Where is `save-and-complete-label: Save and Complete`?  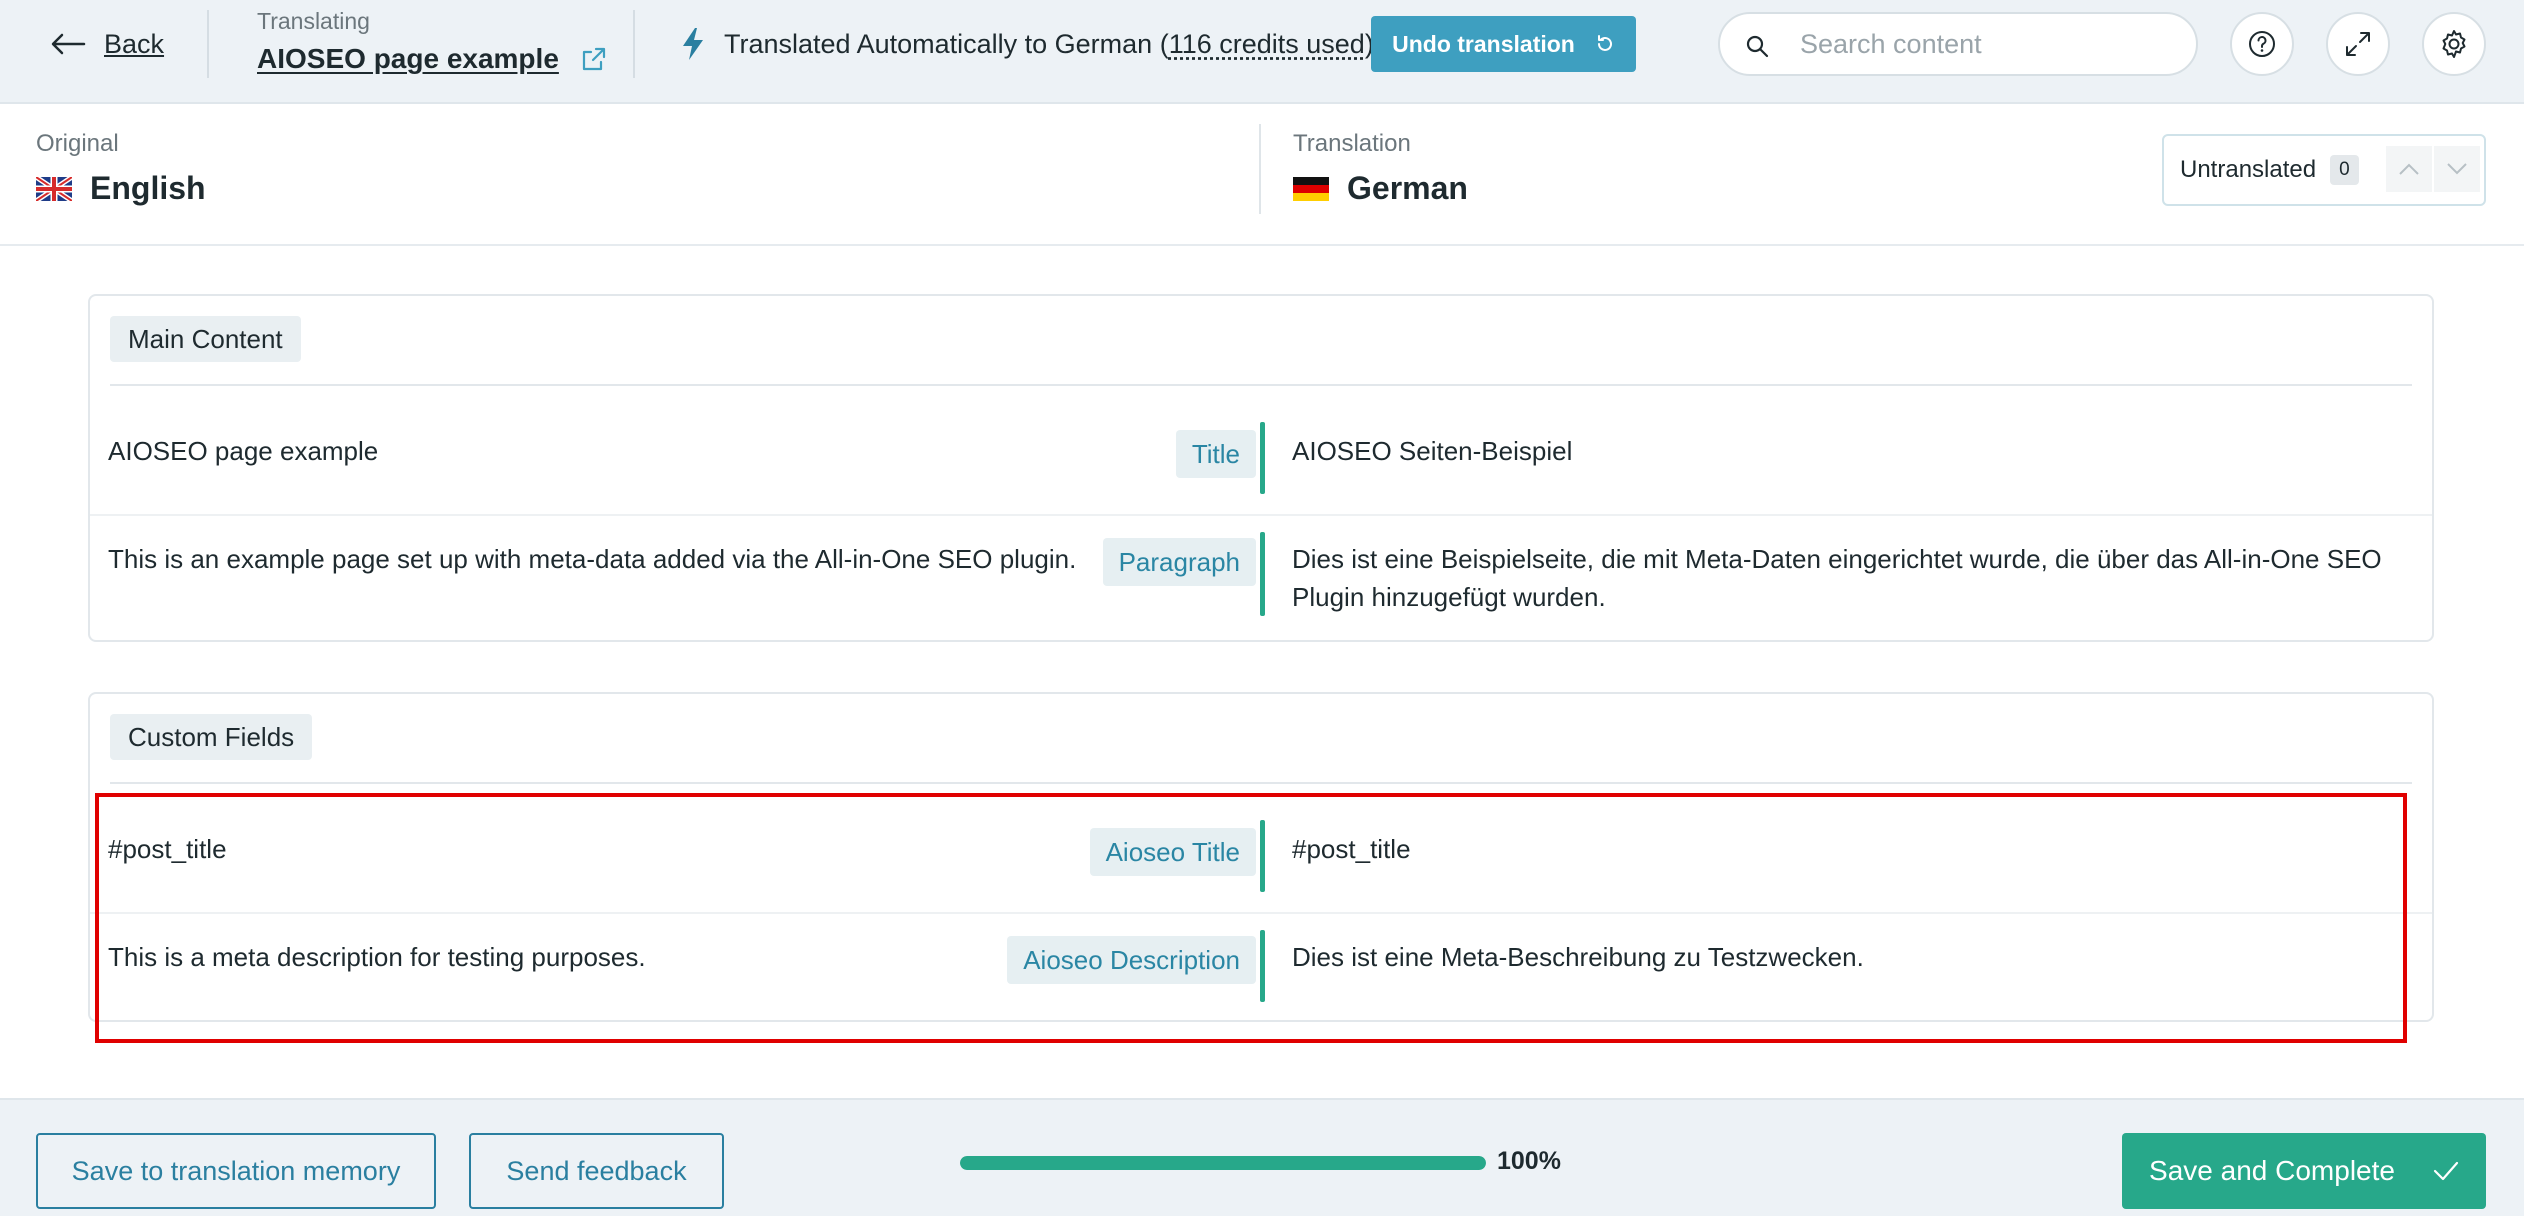 save-and-complete-label: Save and Complete is located at coordinates (2272, 1170).